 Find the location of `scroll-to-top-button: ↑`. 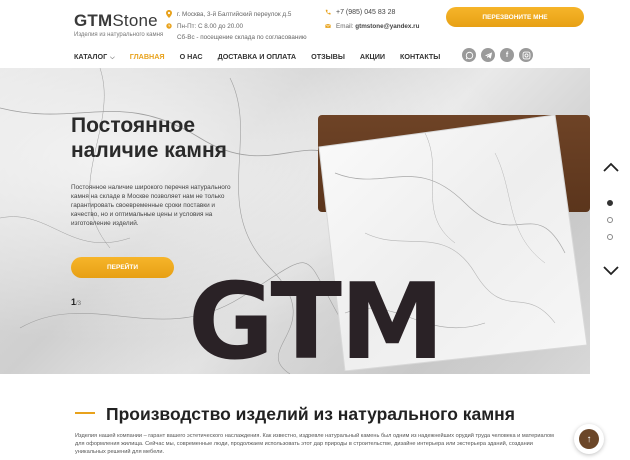

scroll-to-top-button: ↑ is located at coordinates (589, 439).